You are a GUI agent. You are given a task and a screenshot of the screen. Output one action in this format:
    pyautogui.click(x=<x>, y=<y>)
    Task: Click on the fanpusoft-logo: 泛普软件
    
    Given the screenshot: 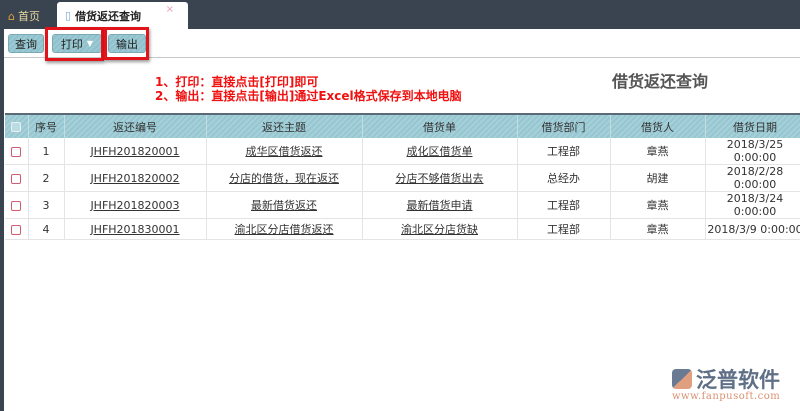 What is the action you would take?
    pyautogui.click(x=726, y=379)
    